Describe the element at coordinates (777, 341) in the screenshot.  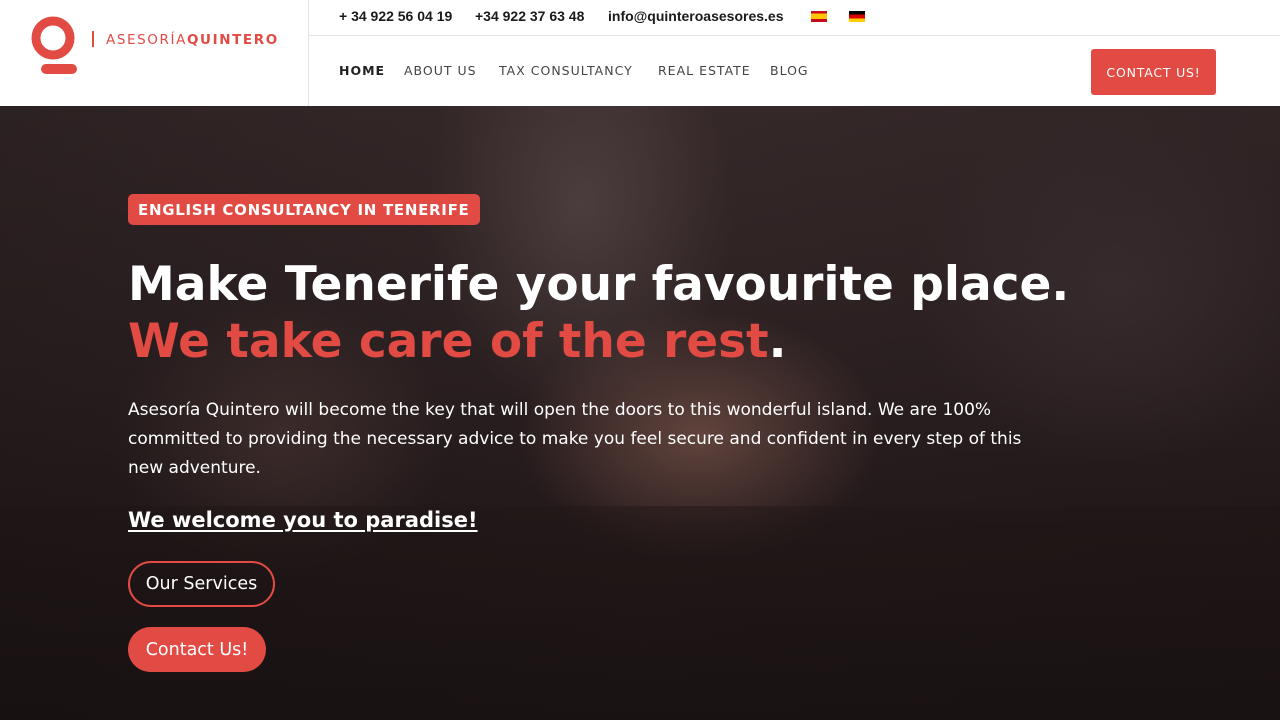
I see `hero-title-period: .` at that location.